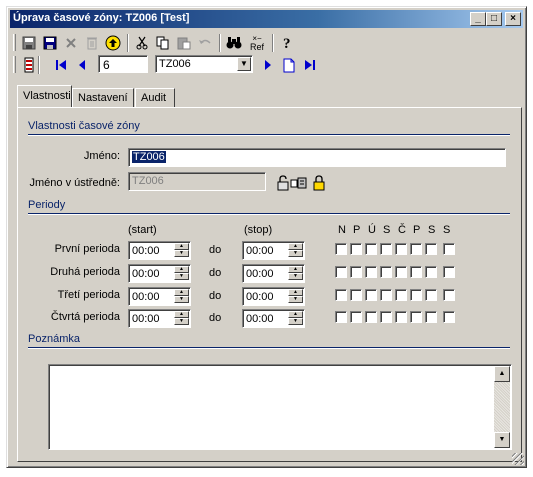 The width and height of the screenshot is (533, 477). I want to click on save-icon, so click(29, 43).